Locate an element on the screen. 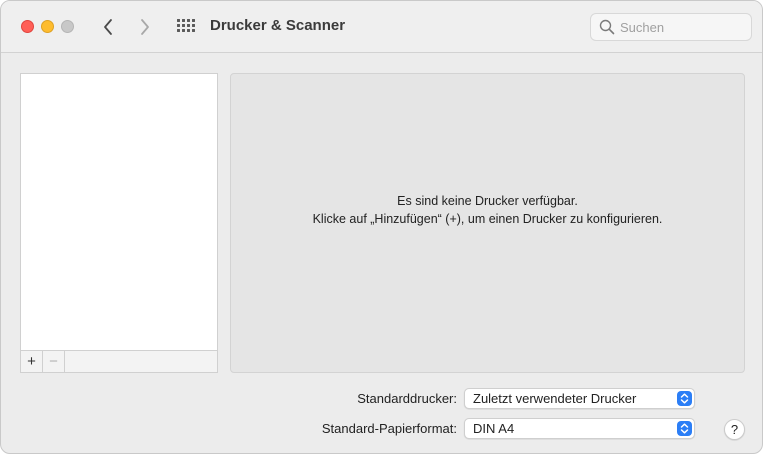 Image resolution: width=763 pixels, height=454 pixels. chevron-right-icon is located at coordinates (145, 27).